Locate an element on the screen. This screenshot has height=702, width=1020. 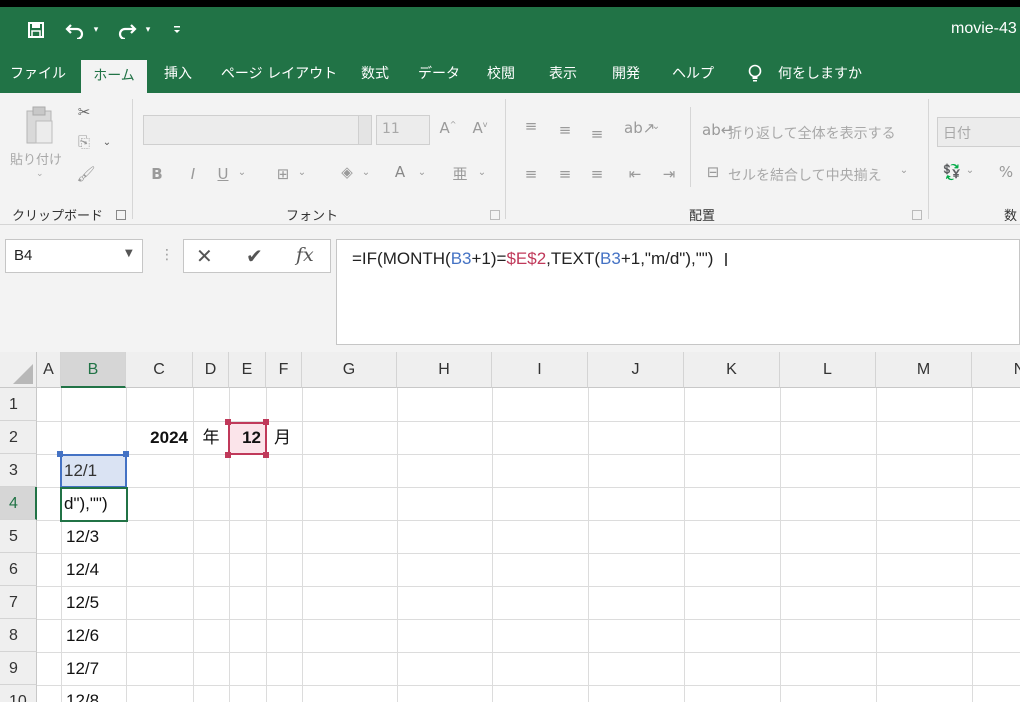
clipboard-launcher-icon is located at coordinates (121, 215).